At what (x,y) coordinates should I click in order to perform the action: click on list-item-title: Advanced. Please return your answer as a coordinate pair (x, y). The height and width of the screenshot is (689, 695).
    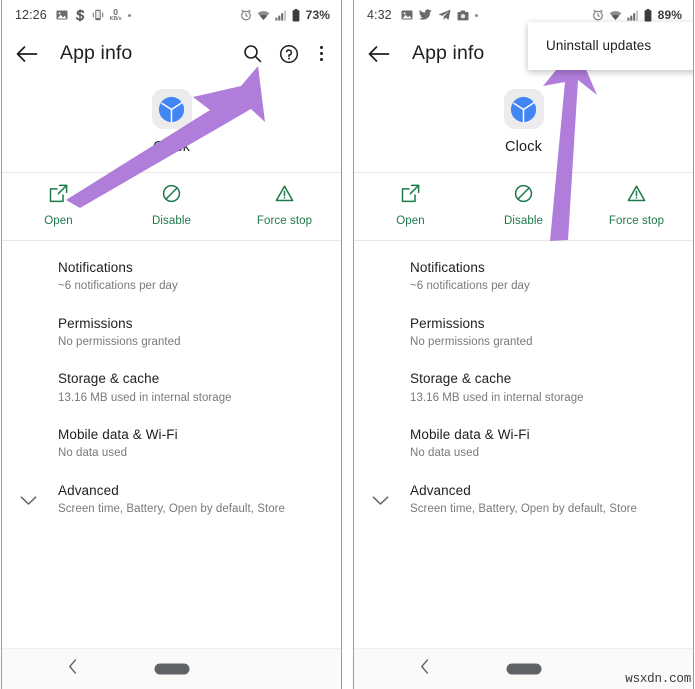
    Looking at the image, I should click on (88, 490).